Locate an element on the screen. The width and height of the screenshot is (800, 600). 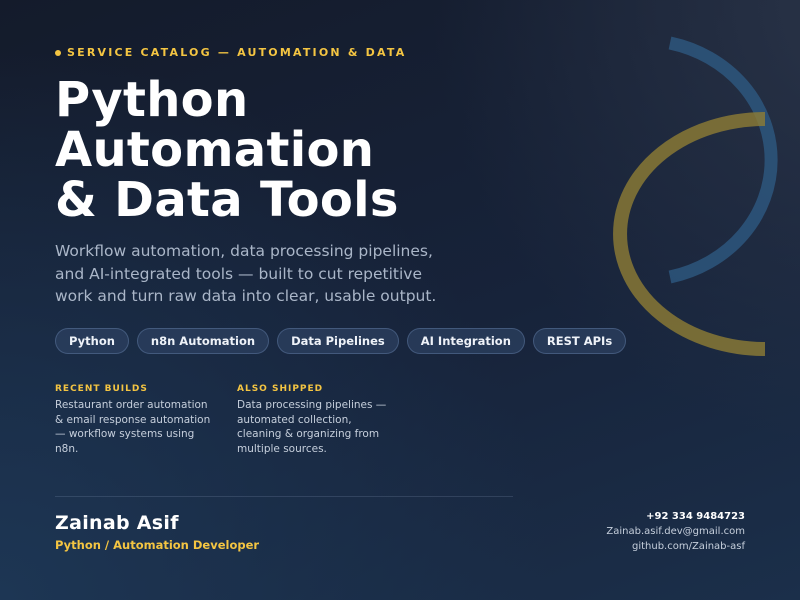
contact-email: Zainab.asif.dev@gmail.com is located at coordinates (675, 531).